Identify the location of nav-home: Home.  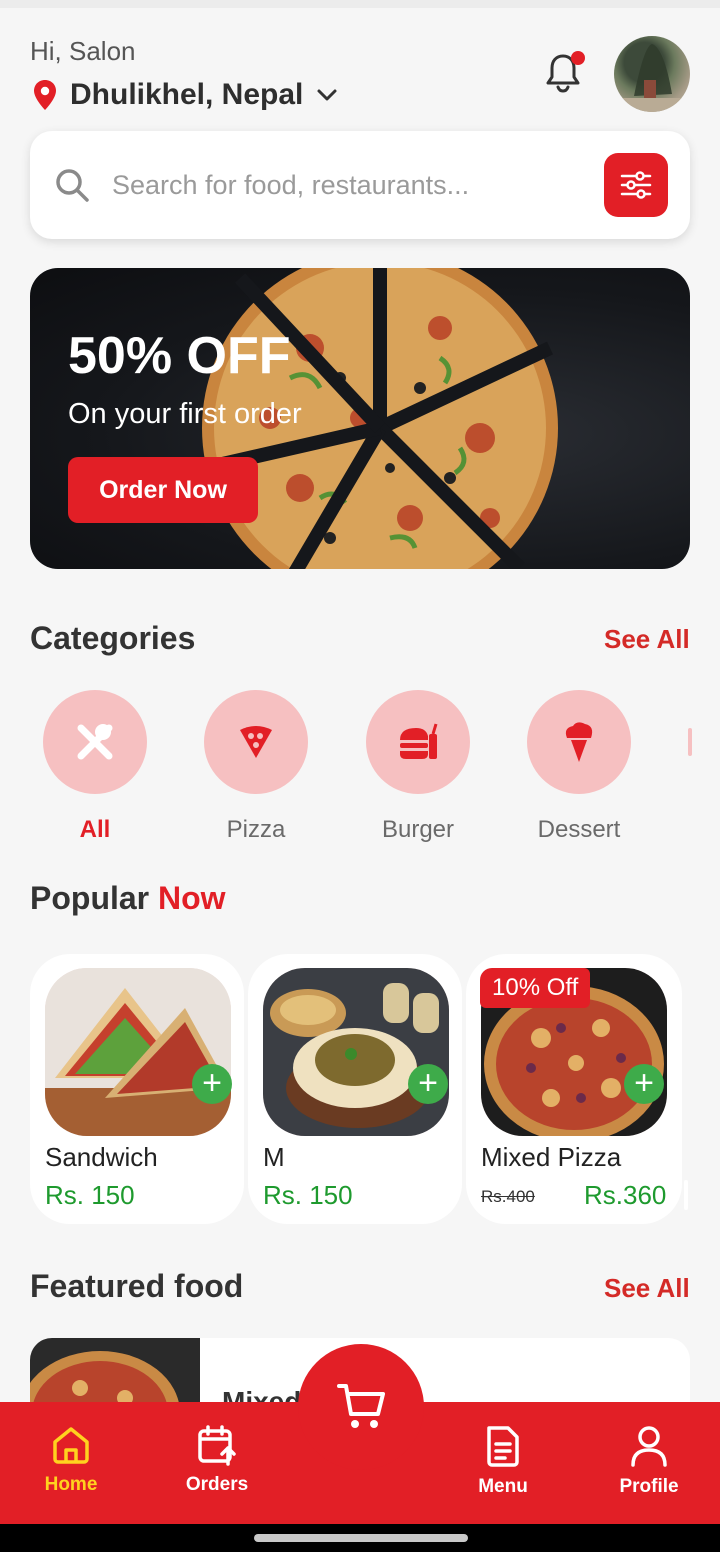
(71, 1460).